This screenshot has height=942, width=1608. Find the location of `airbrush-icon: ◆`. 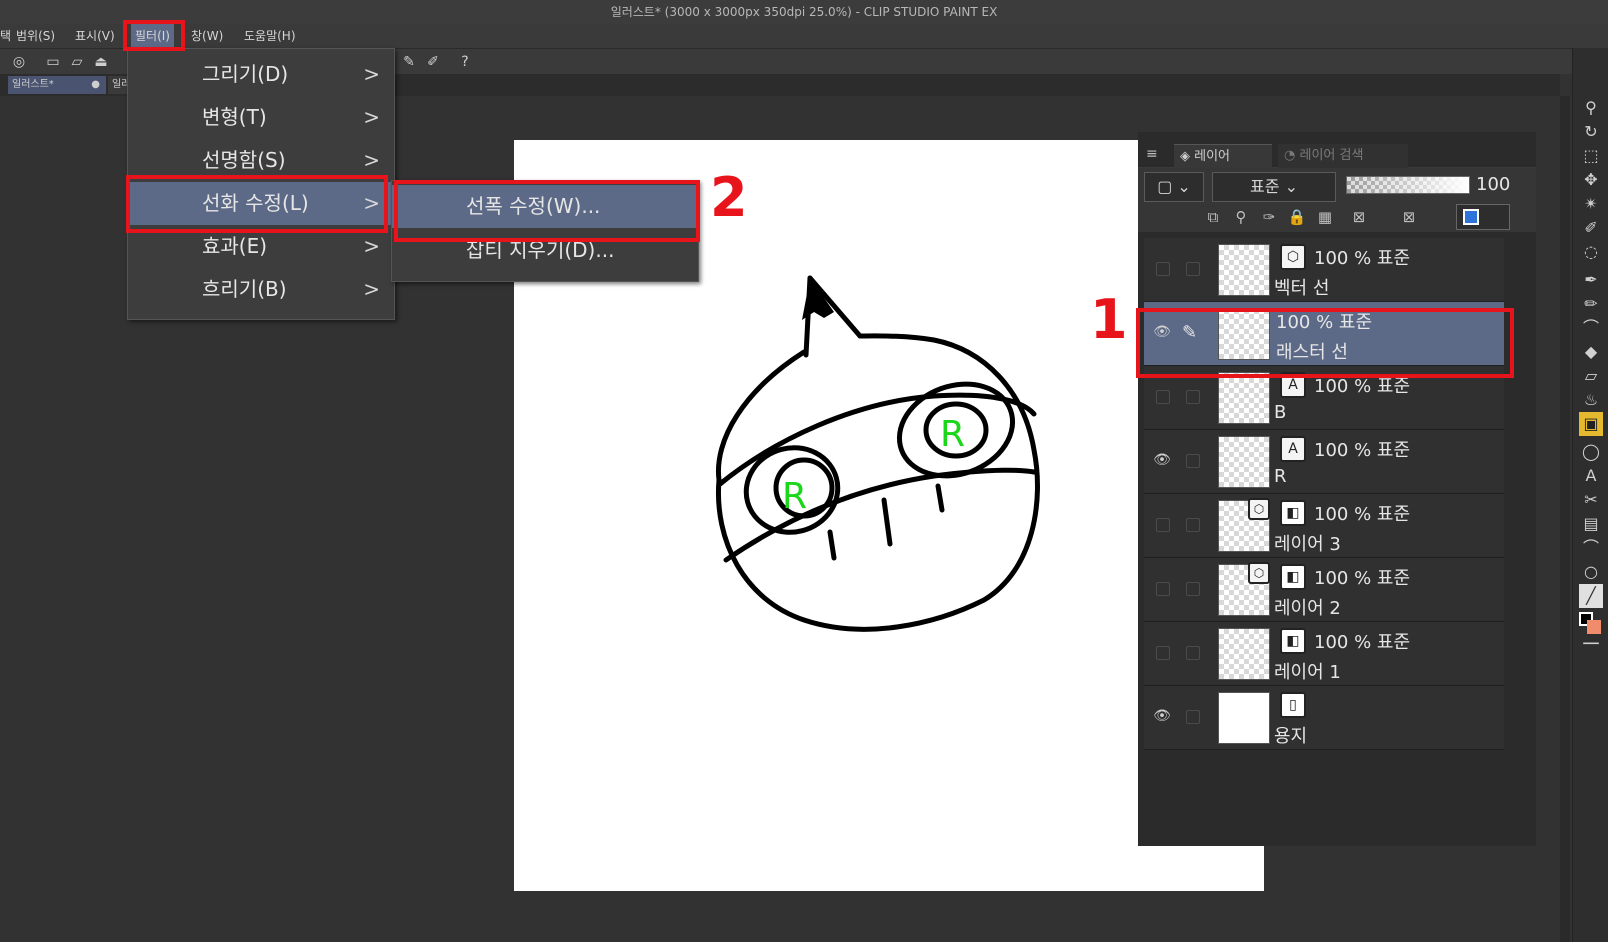

airbrush-icon: ◆ is located at coordinates (1591, 352).